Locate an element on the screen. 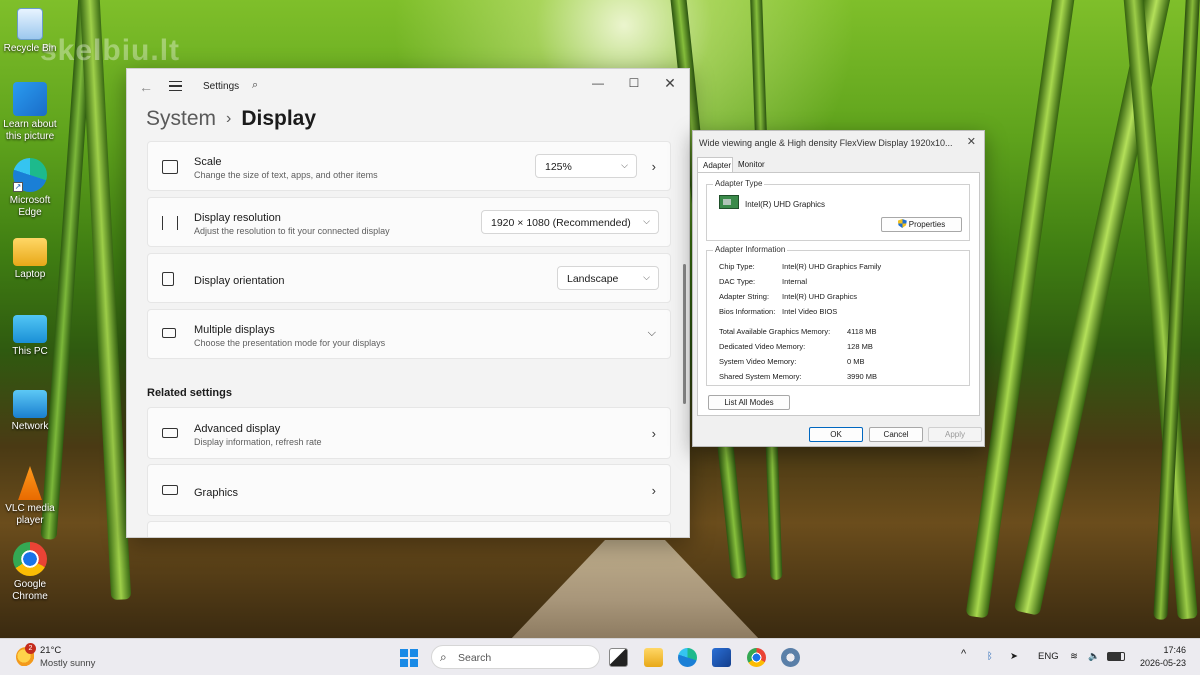 Image resolution: width=1200 pixels, height=675 pixels. properties-button: Properties is located at coordinates (921, 224).